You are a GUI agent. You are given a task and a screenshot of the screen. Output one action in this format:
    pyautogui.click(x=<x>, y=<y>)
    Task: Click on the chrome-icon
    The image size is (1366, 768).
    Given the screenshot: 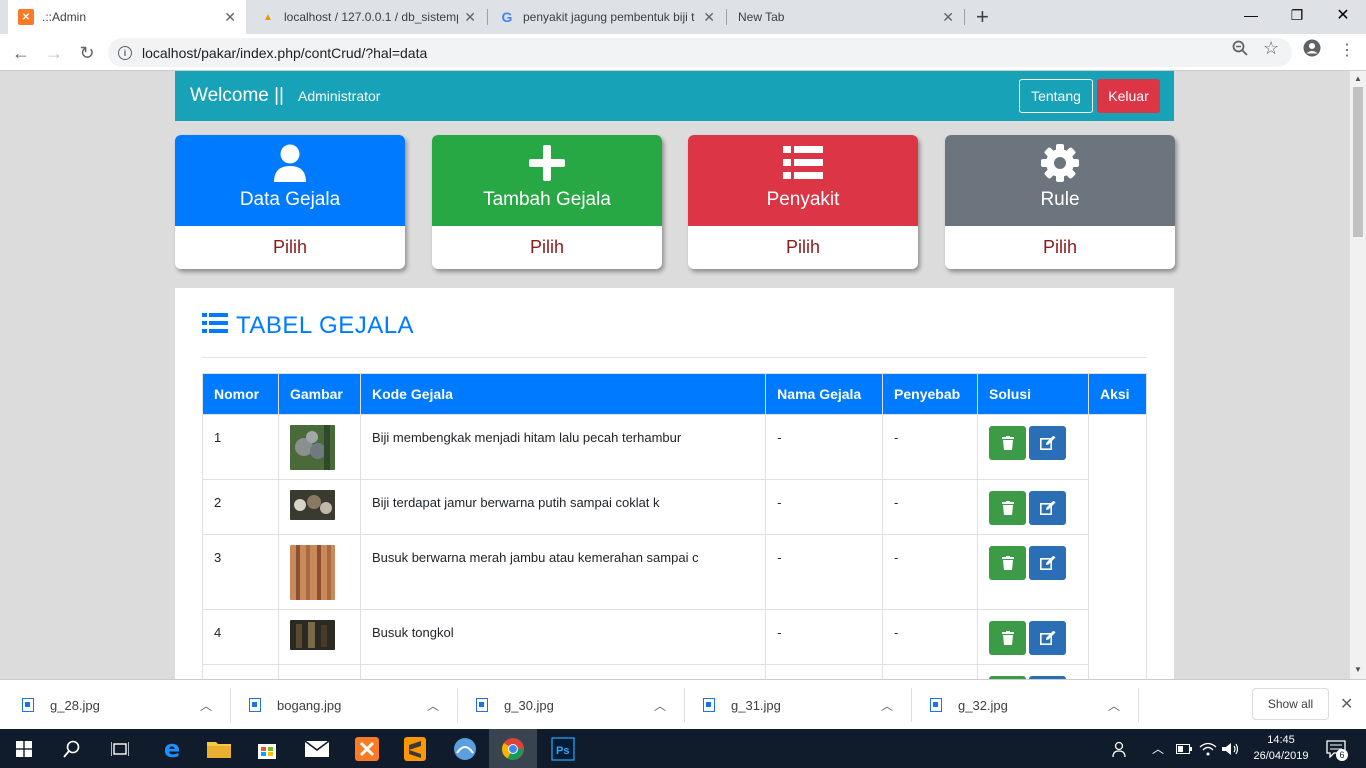 What is the action you would take?
    pyautogui.click(x=513, y=748)
    